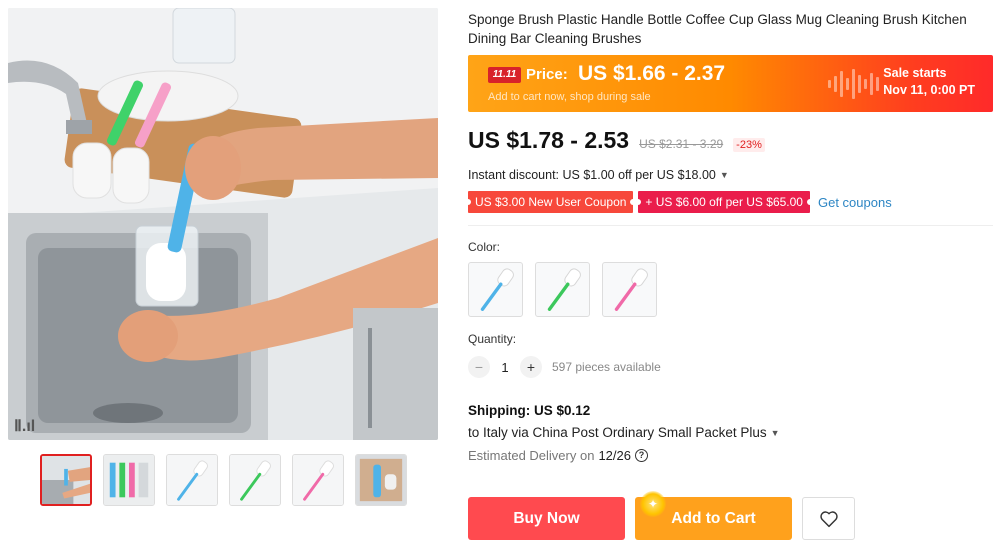  I want to click on add-to-cart-button: ✦ Add to Cart, so click(713, 515).